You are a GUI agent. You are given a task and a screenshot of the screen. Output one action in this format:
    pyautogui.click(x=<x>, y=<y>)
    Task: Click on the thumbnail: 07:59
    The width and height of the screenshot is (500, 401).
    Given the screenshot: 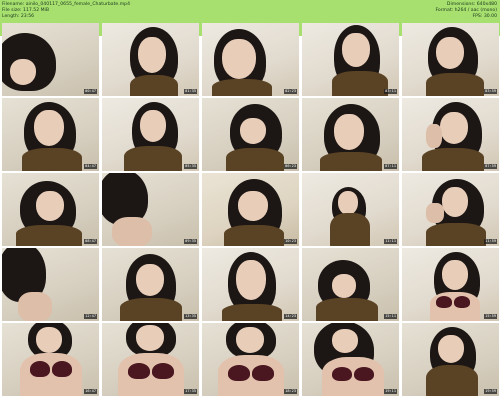 What is the action you would take?
    pyautogui.click(x=450, y=134)
    